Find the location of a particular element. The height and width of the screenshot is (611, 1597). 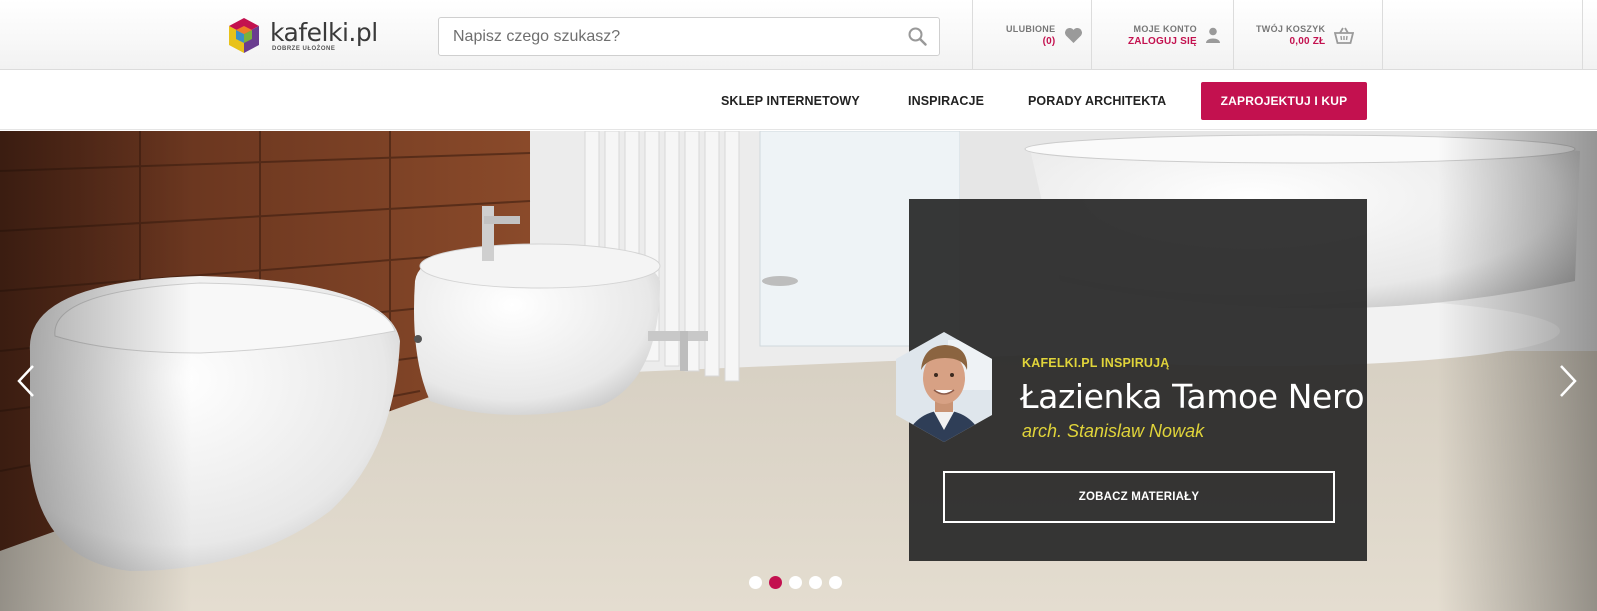

prev-slide-arrow-icon is located at coordinates (26, 381).